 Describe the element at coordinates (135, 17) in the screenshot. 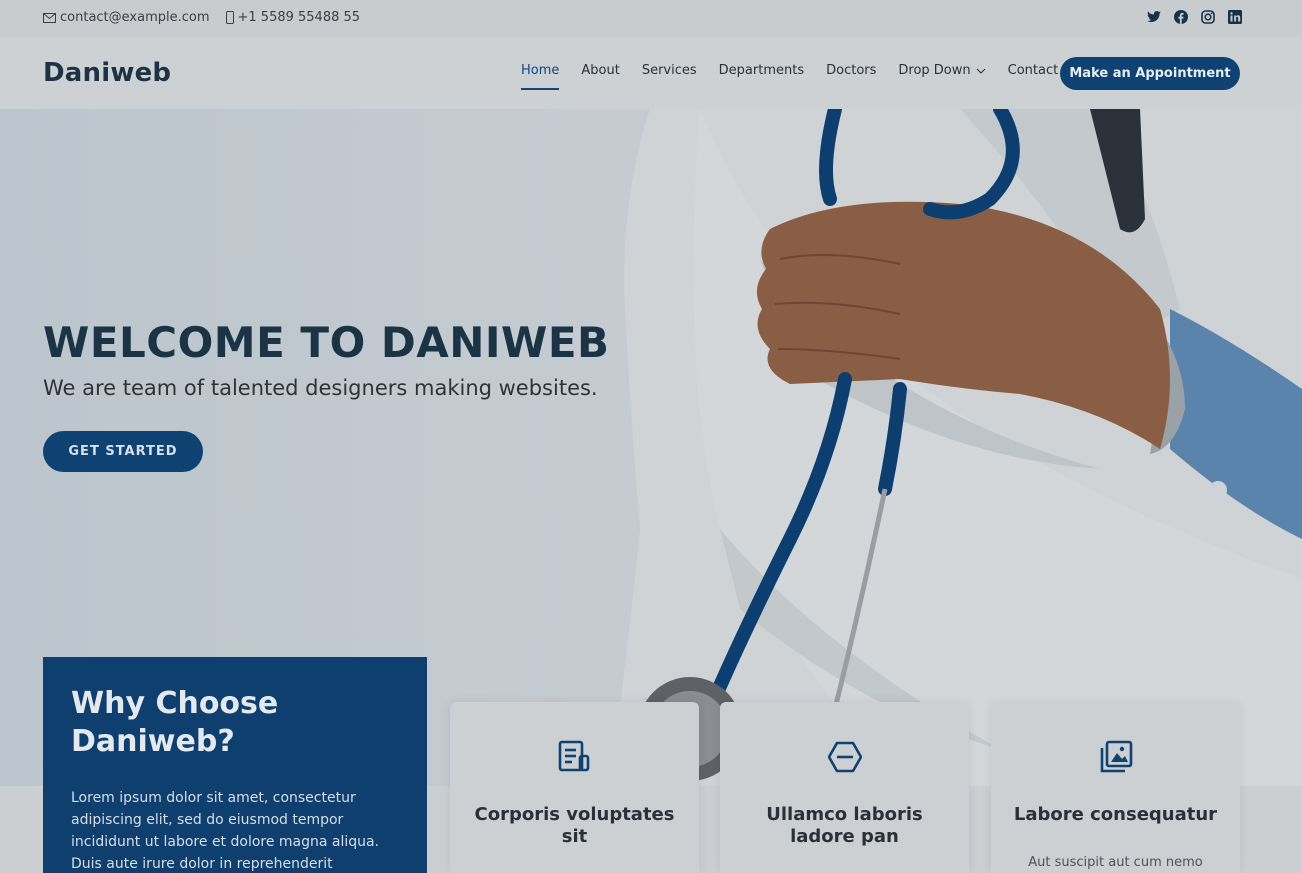

I see `email-text: contact@example.com` at that location.